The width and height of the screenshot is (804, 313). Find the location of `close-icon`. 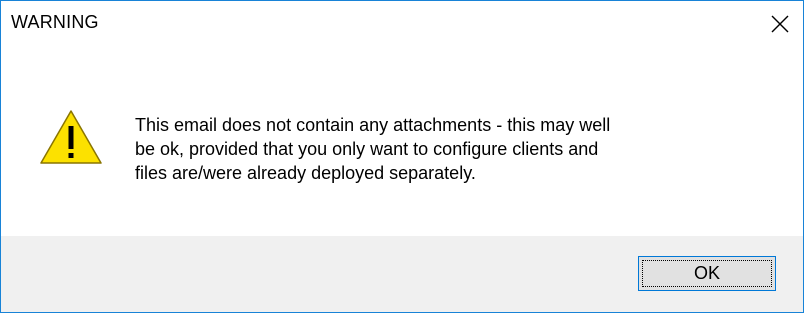

close-icon is located at coordinates (780, 24).